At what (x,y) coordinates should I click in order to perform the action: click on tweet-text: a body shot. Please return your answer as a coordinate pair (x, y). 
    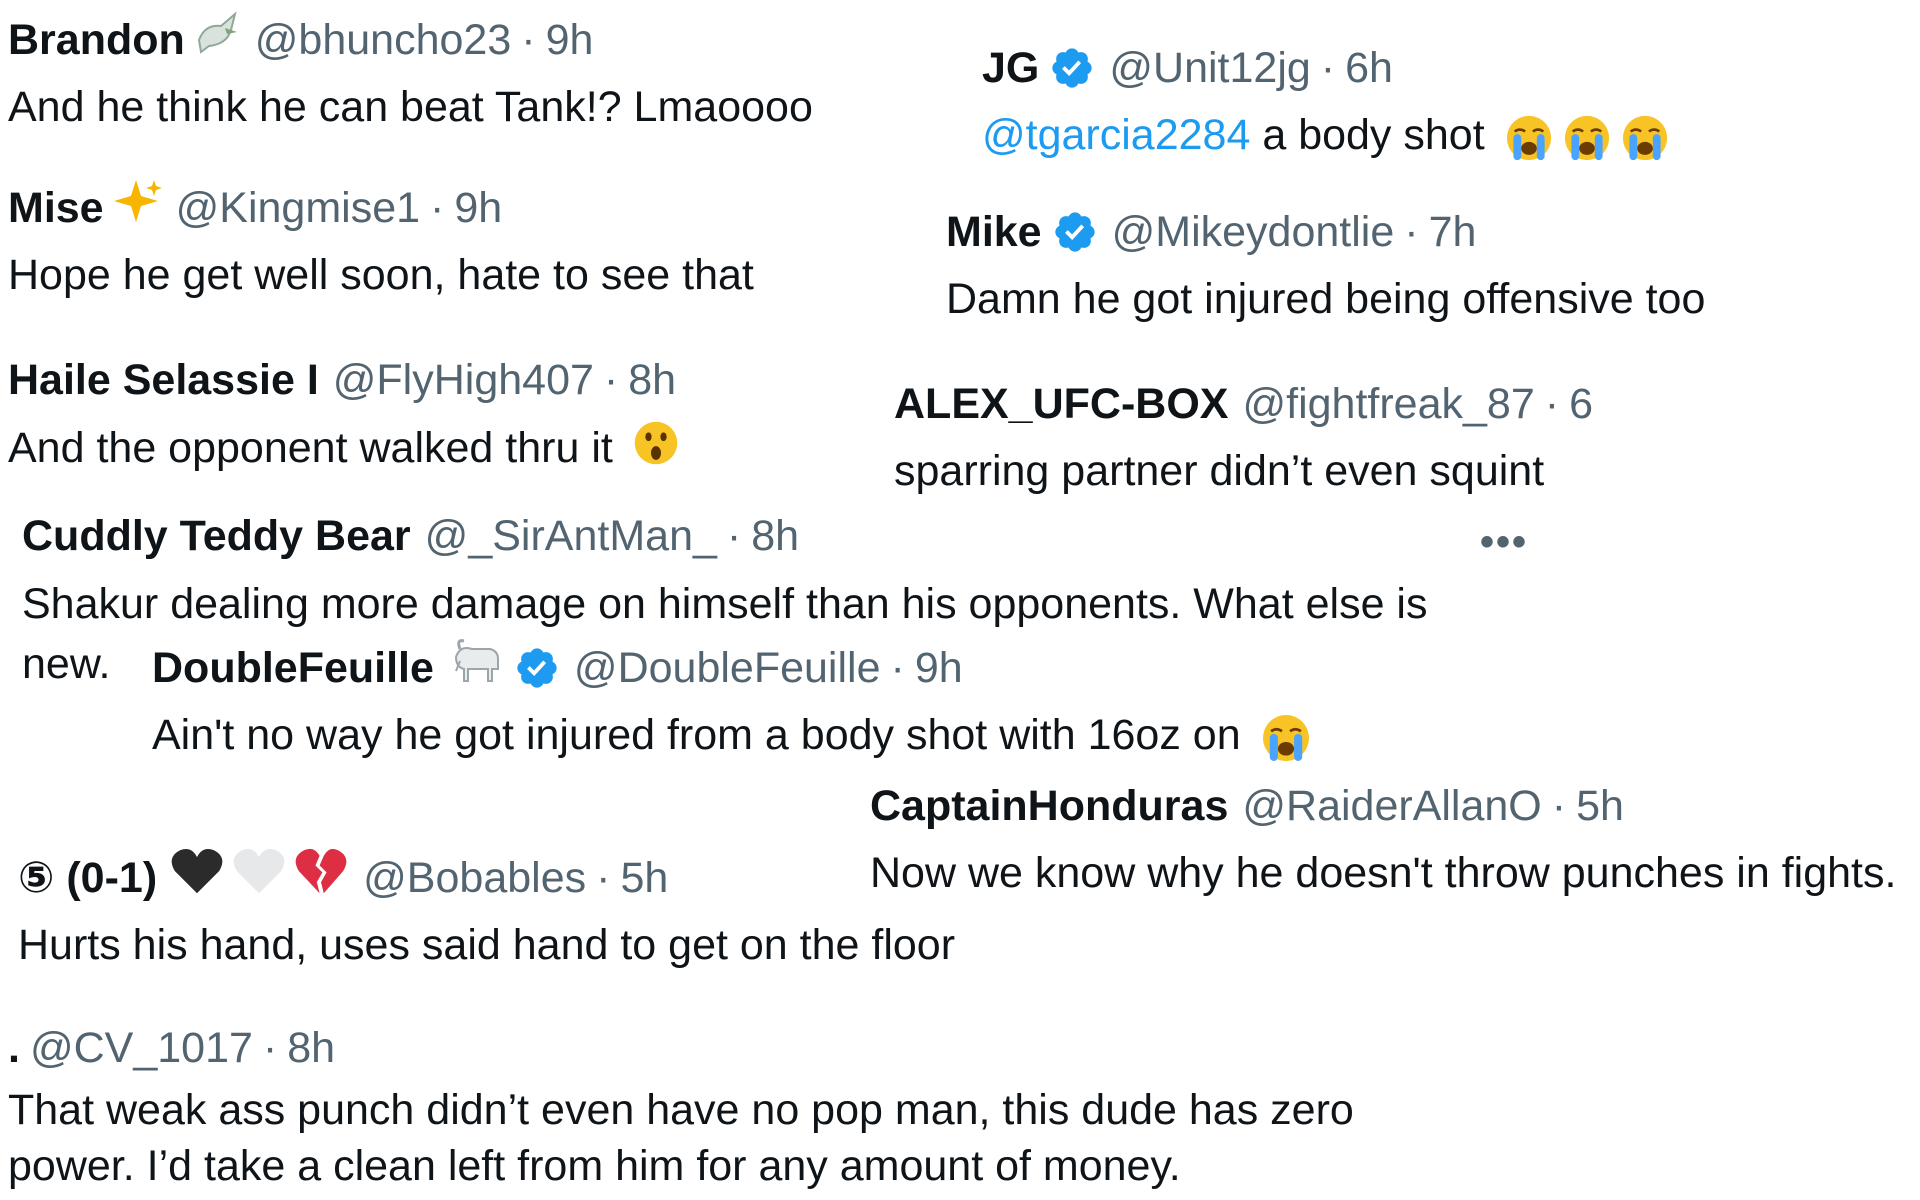
    Looking at the image, I should click on (1373, 135).